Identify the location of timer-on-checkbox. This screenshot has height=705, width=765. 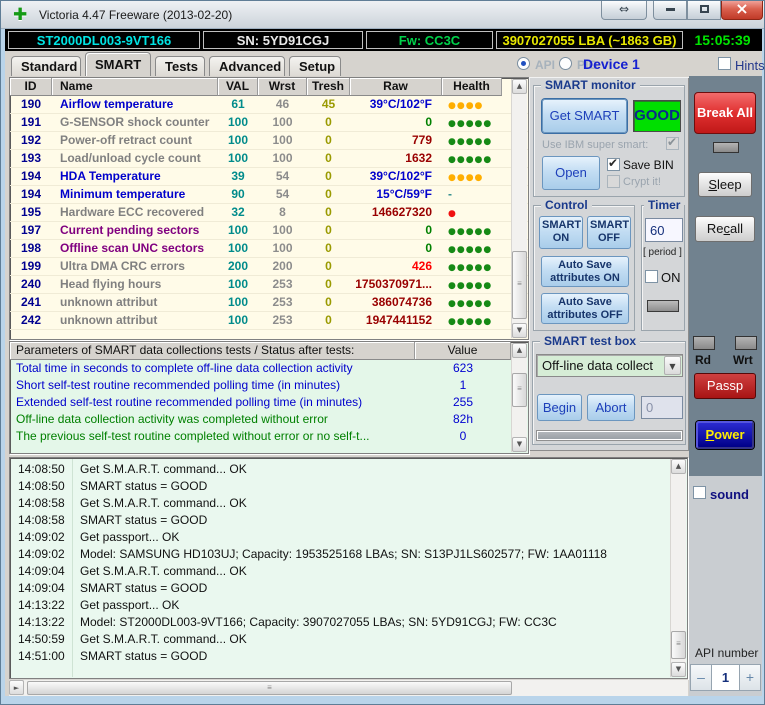
(651, 276).